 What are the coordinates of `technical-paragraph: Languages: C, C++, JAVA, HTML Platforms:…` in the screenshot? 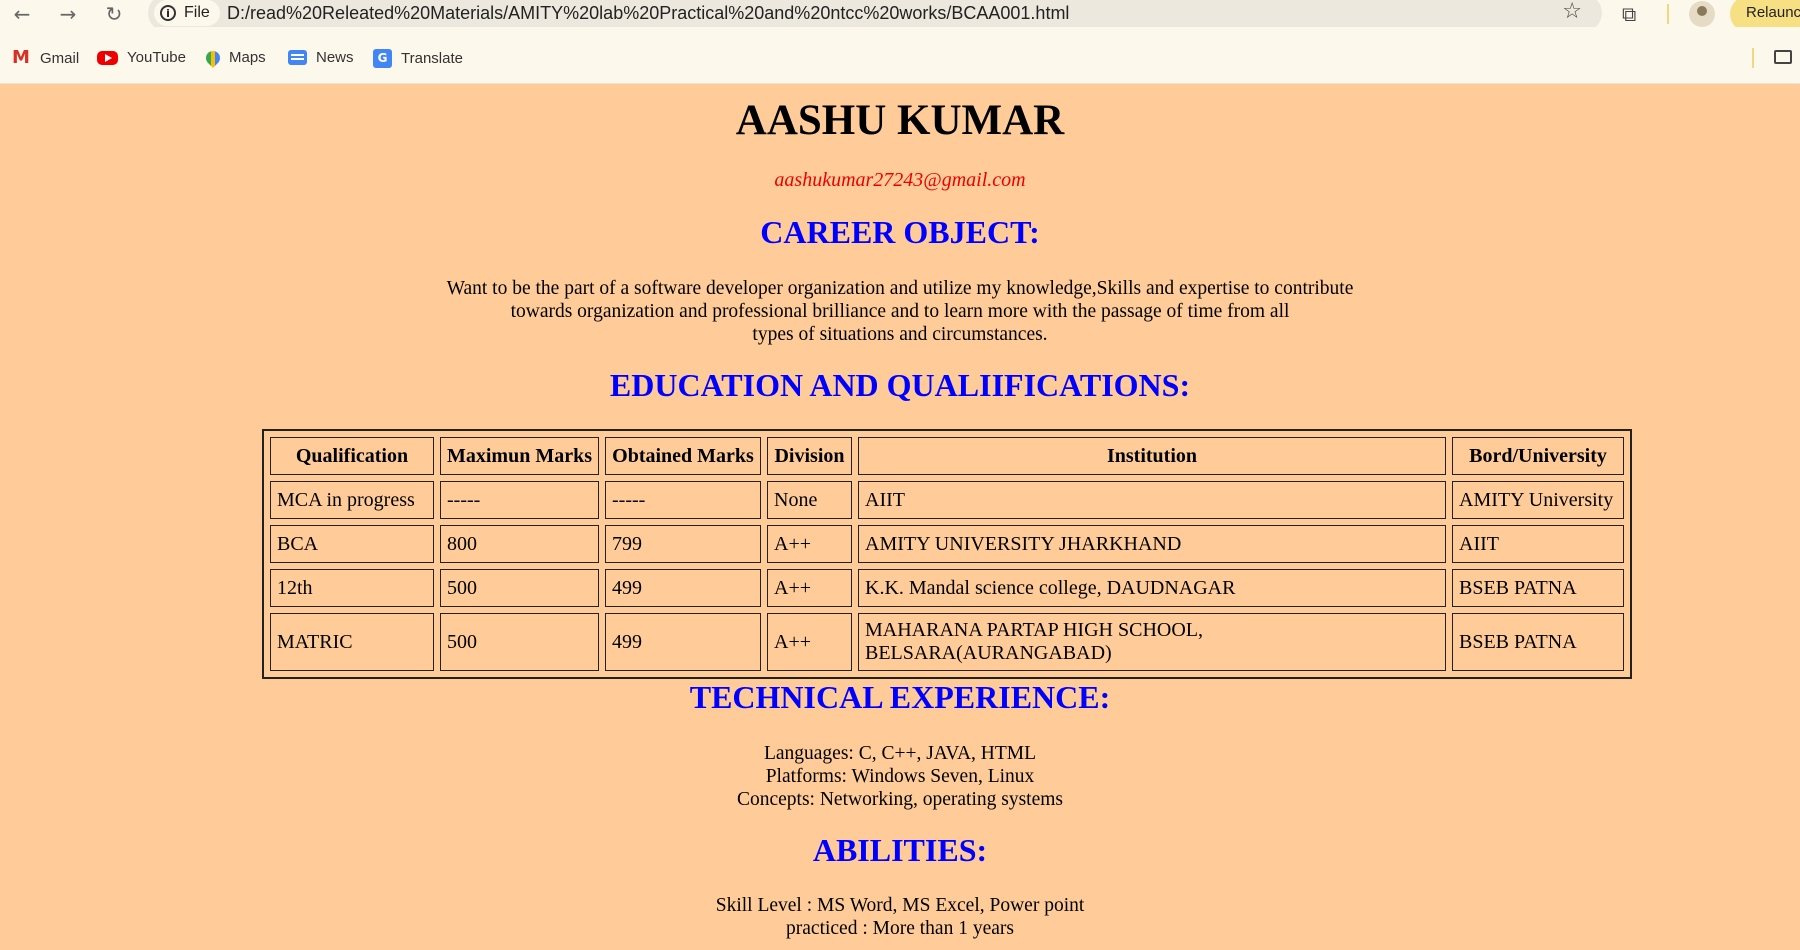 It's located at (900, 776).